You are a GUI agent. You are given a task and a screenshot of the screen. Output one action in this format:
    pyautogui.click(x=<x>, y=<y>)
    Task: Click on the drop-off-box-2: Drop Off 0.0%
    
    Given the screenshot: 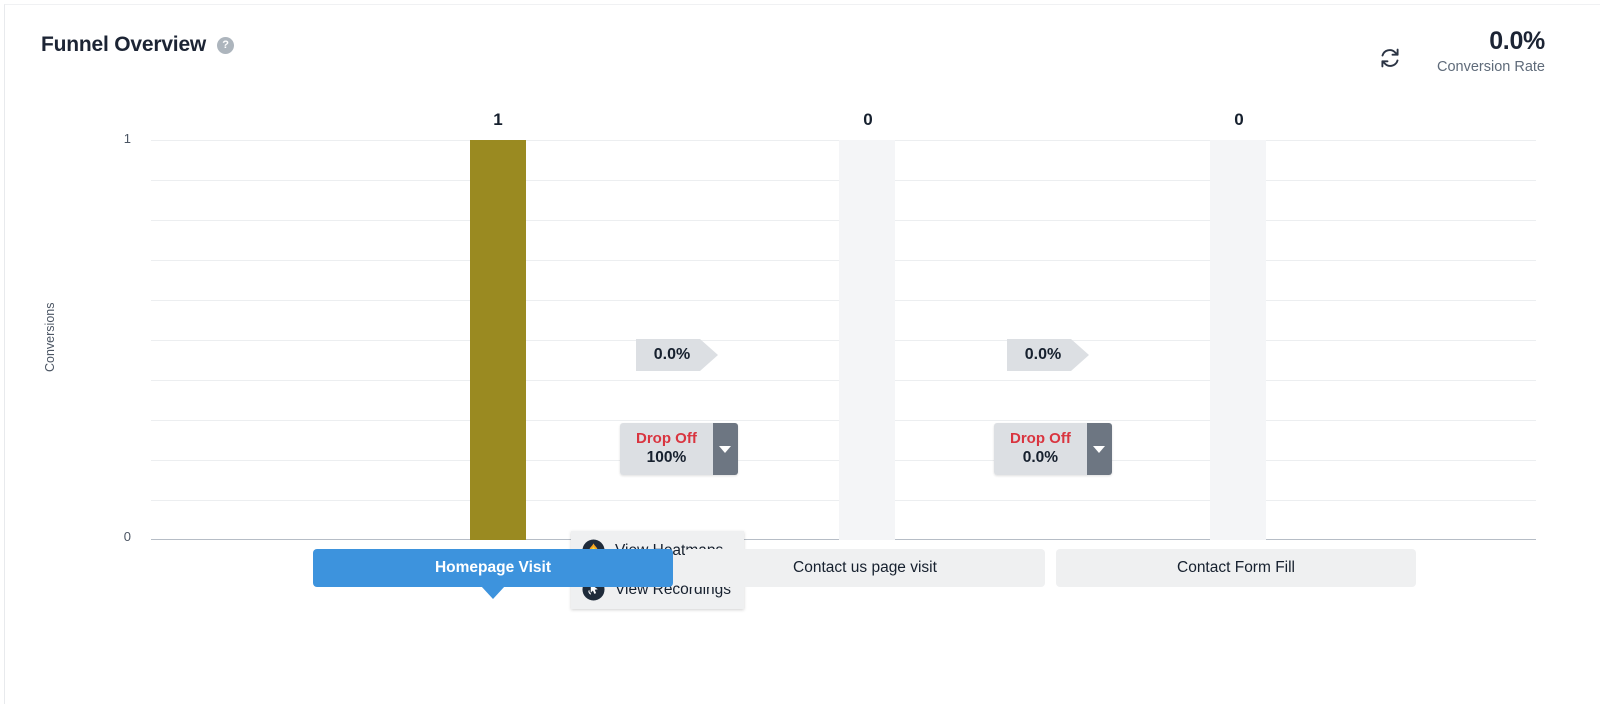 What is the action you would take?
    pyautogui.click(x=1053, y=449)
    